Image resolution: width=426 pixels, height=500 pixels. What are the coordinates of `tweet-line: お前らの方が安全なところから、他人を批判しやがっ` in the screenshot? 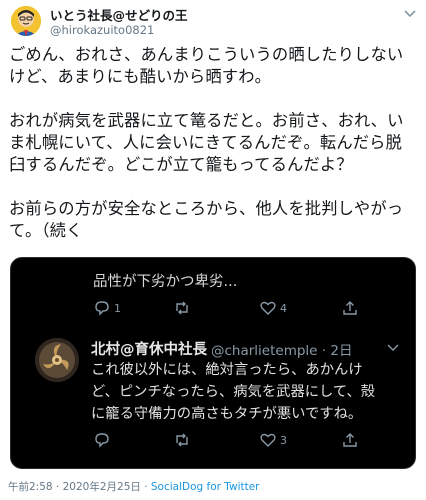 It's located at (206, 208).